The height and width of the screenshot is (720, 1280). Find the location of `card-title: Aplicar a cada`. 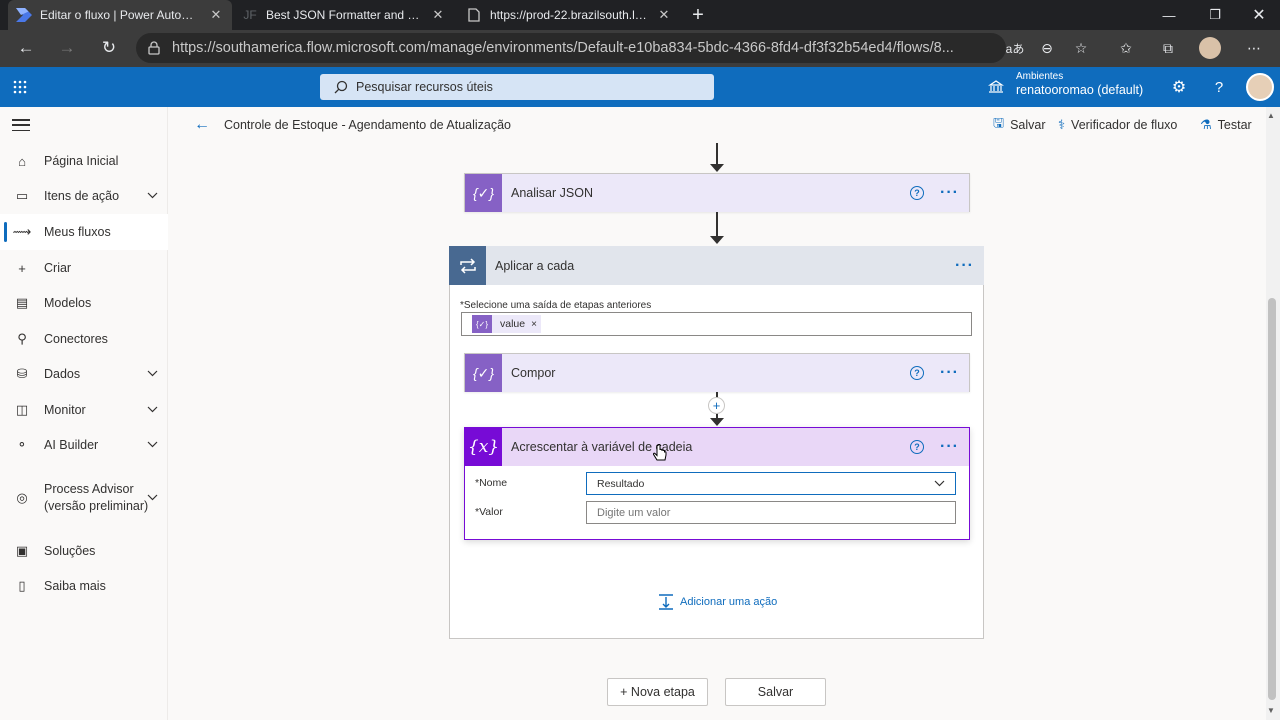

card-title: Aplicar a cada is located at coordinates (535, 265).